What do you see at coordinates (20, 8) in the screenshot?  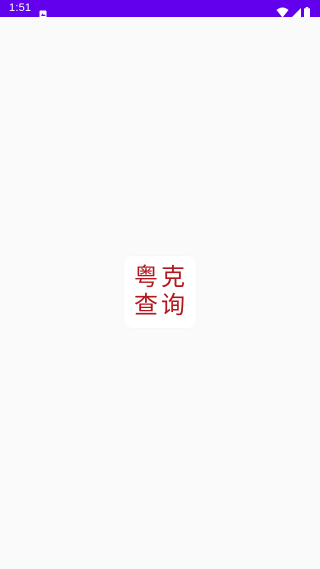 I see `status-time: 1:51` at bounding box center [20, 8].